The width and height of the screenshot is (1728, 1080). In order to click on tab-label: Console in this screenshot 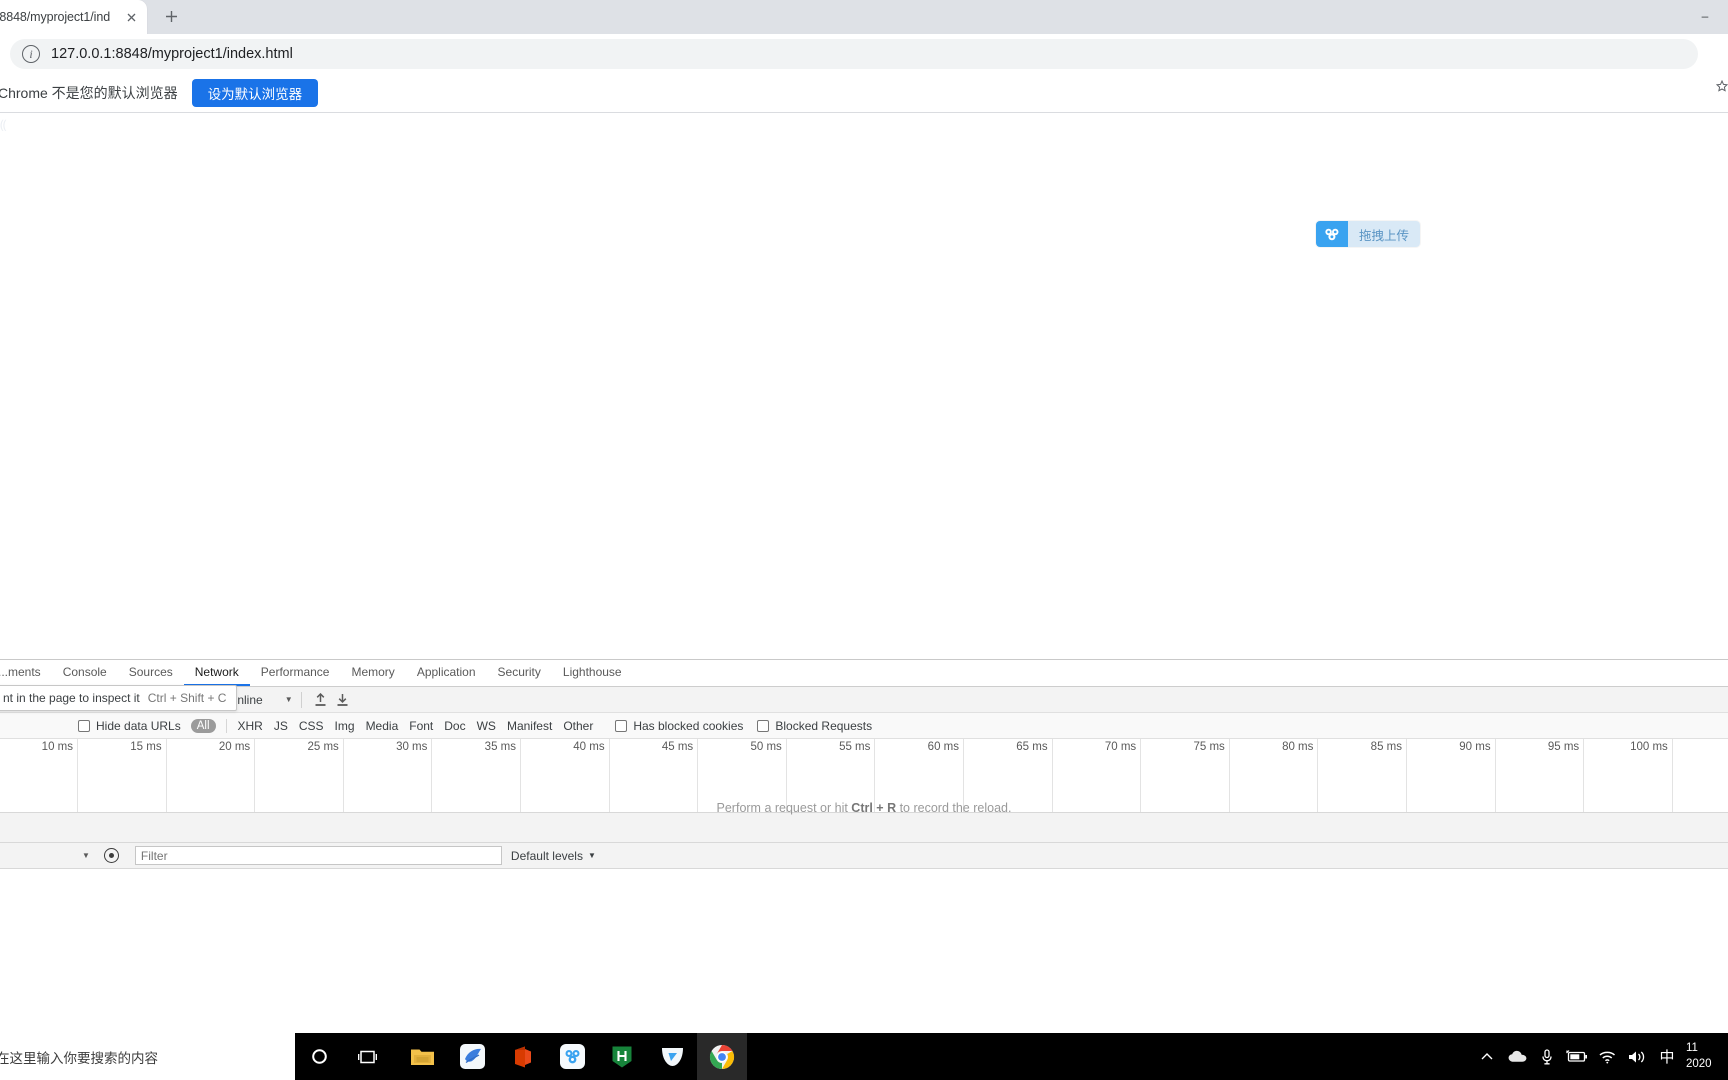, I will do `click(84, 672)`.